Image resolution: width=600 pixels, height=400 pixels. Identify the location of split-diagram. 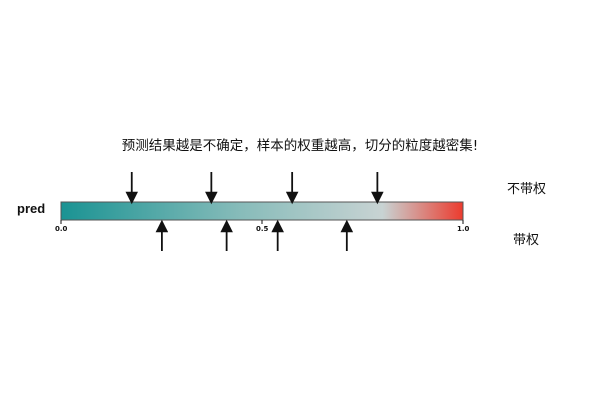
(262, 211).